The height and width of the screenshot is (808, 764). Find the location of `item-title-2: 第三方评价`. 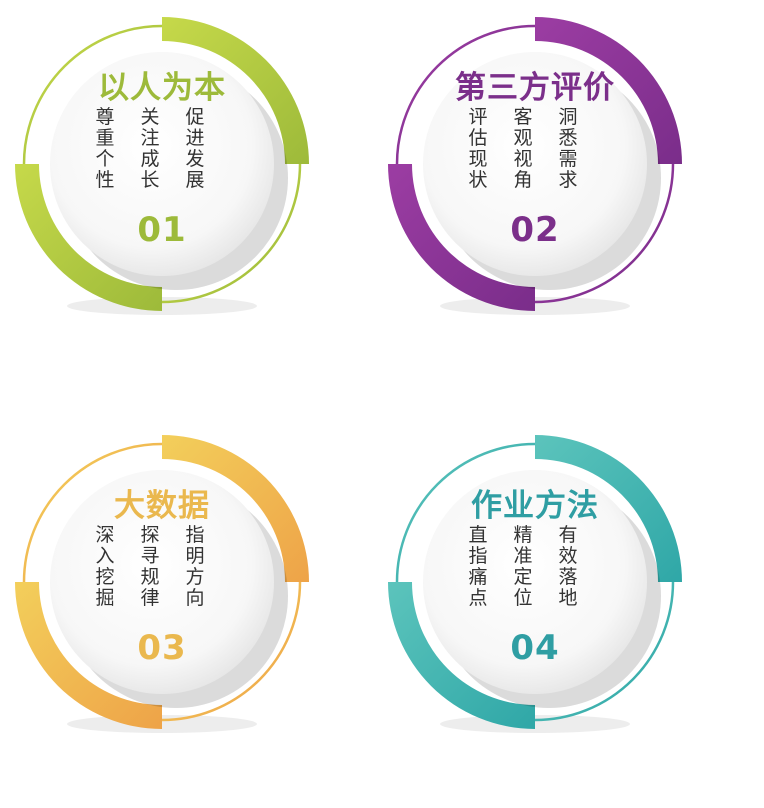

item-title-2: 第三方评价 is located at coordinates (535, 88).